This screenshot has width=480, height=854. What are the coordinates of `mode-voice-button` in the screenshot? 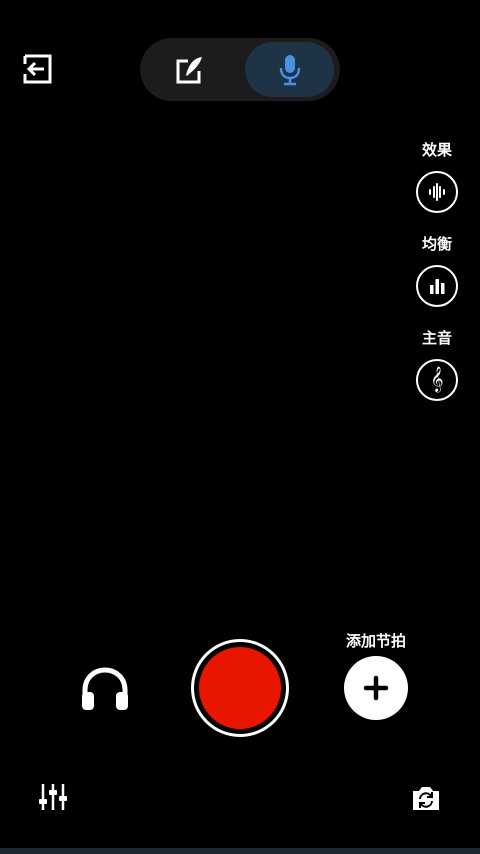 It's located at (289, 69).